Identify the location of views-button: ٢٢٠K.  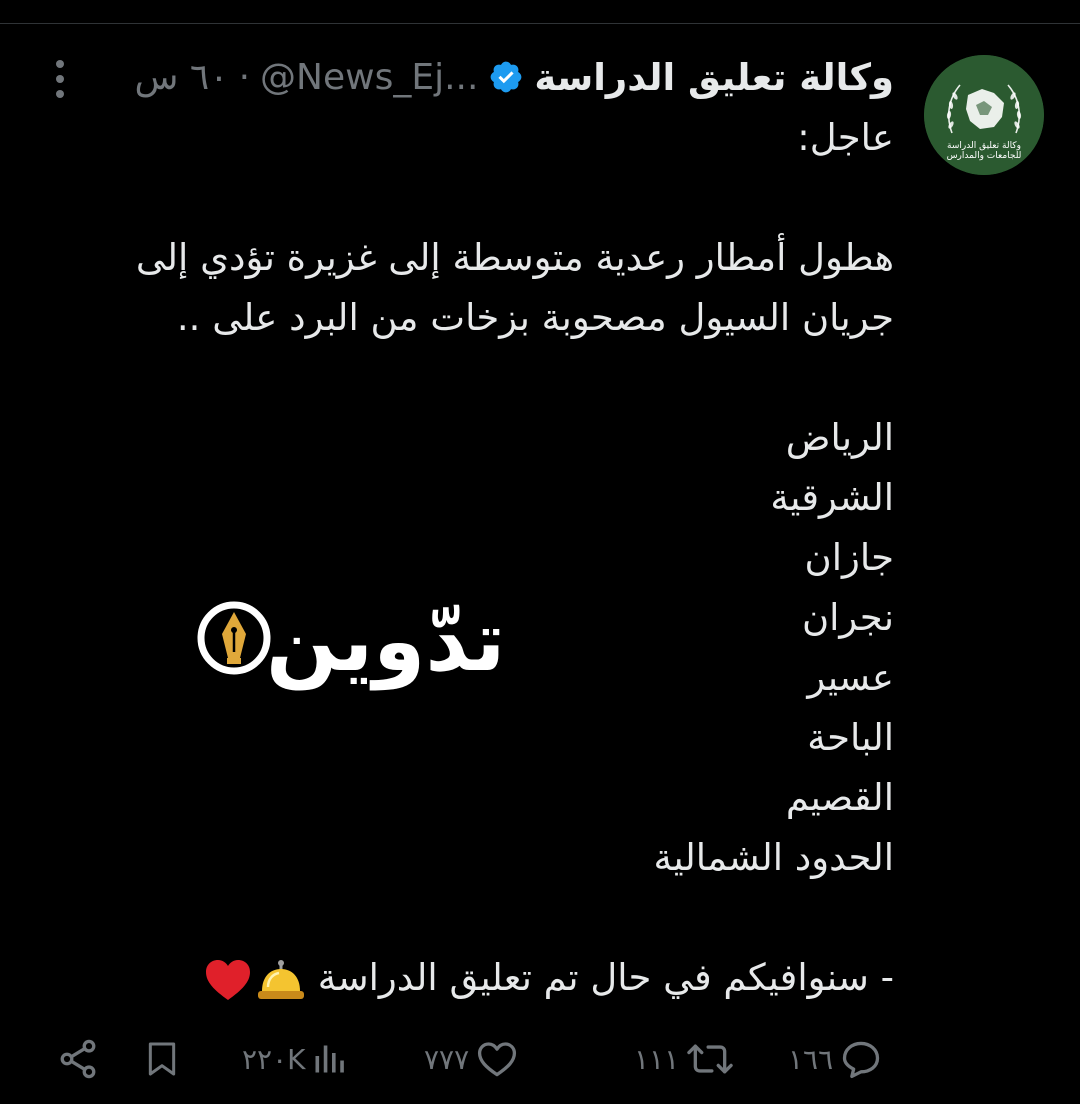
(294, 1059).